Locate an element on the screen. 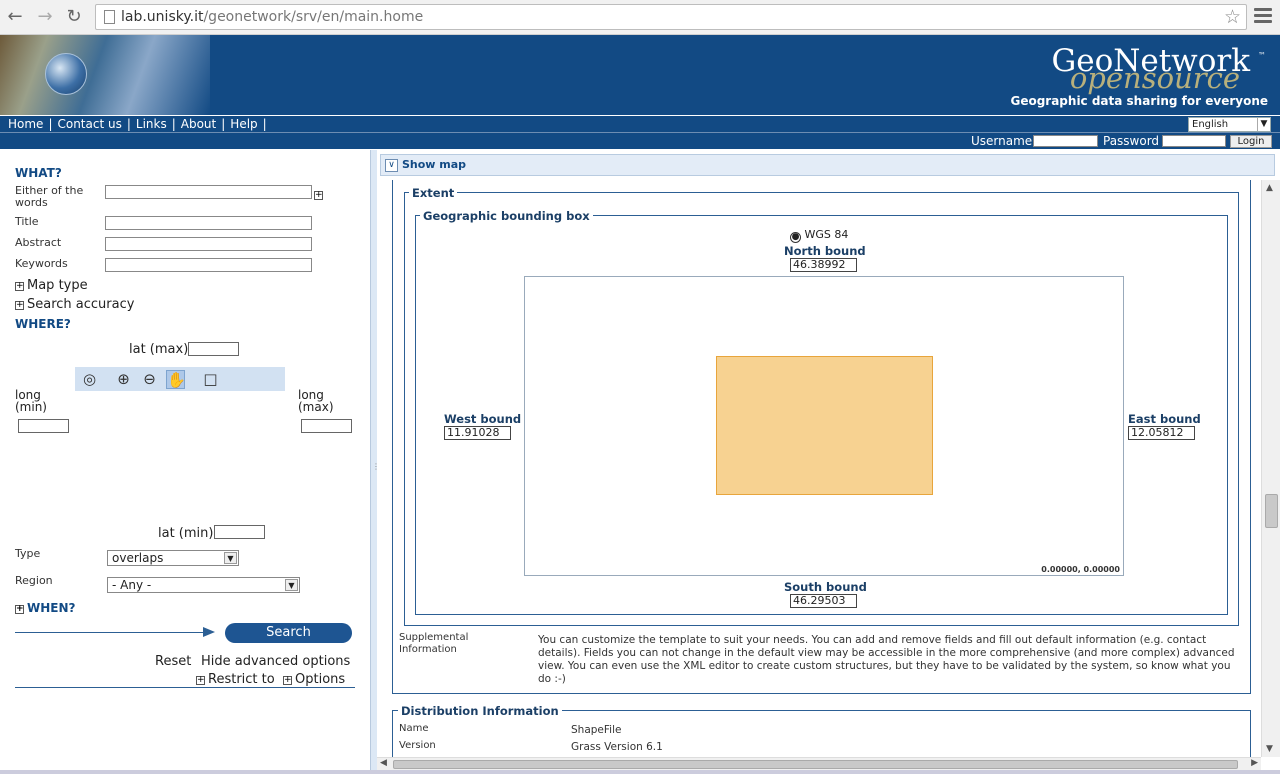 Image resolution: width=1280 pixels, height=774 pixels. lat-min-input is located at coordinates (239, 532).